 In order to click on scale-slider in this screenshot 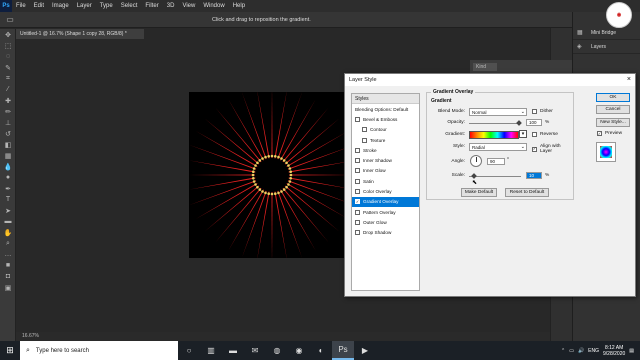, I will do `click(495, 176)`.